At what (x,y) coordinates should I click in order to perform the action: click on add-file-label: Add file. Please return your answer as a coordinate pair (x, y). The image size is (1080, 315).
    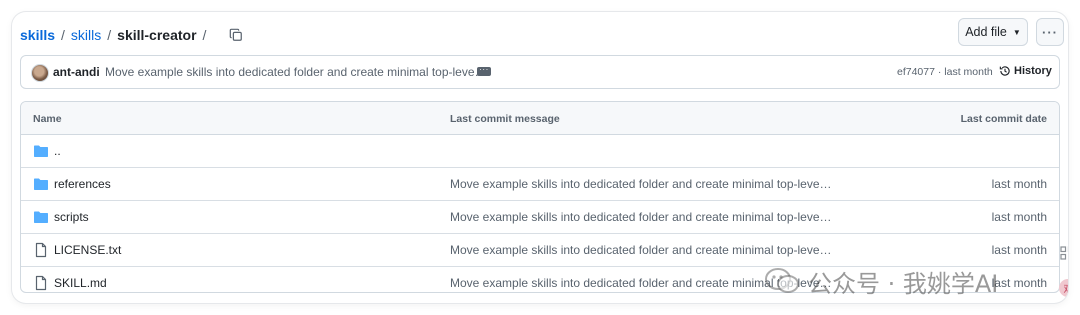
    Looking at the image, I should click on (986, 32).